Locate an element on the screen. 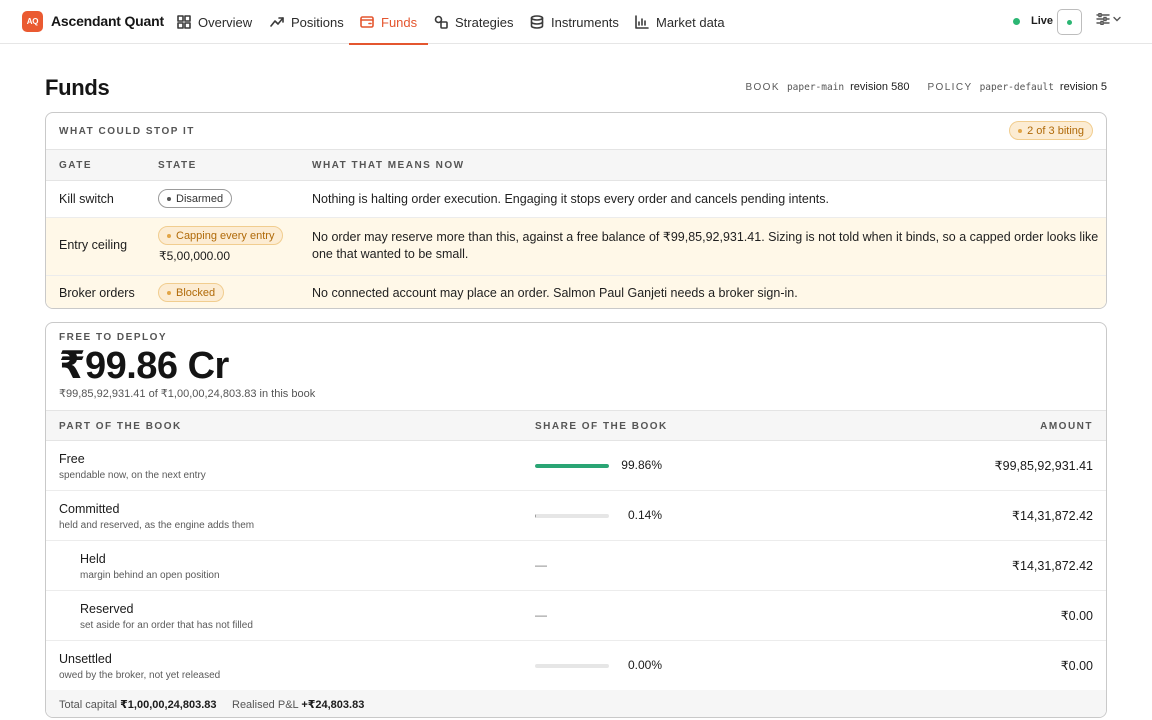  share-percent: 99.86% is located at coordinates (641, 465).